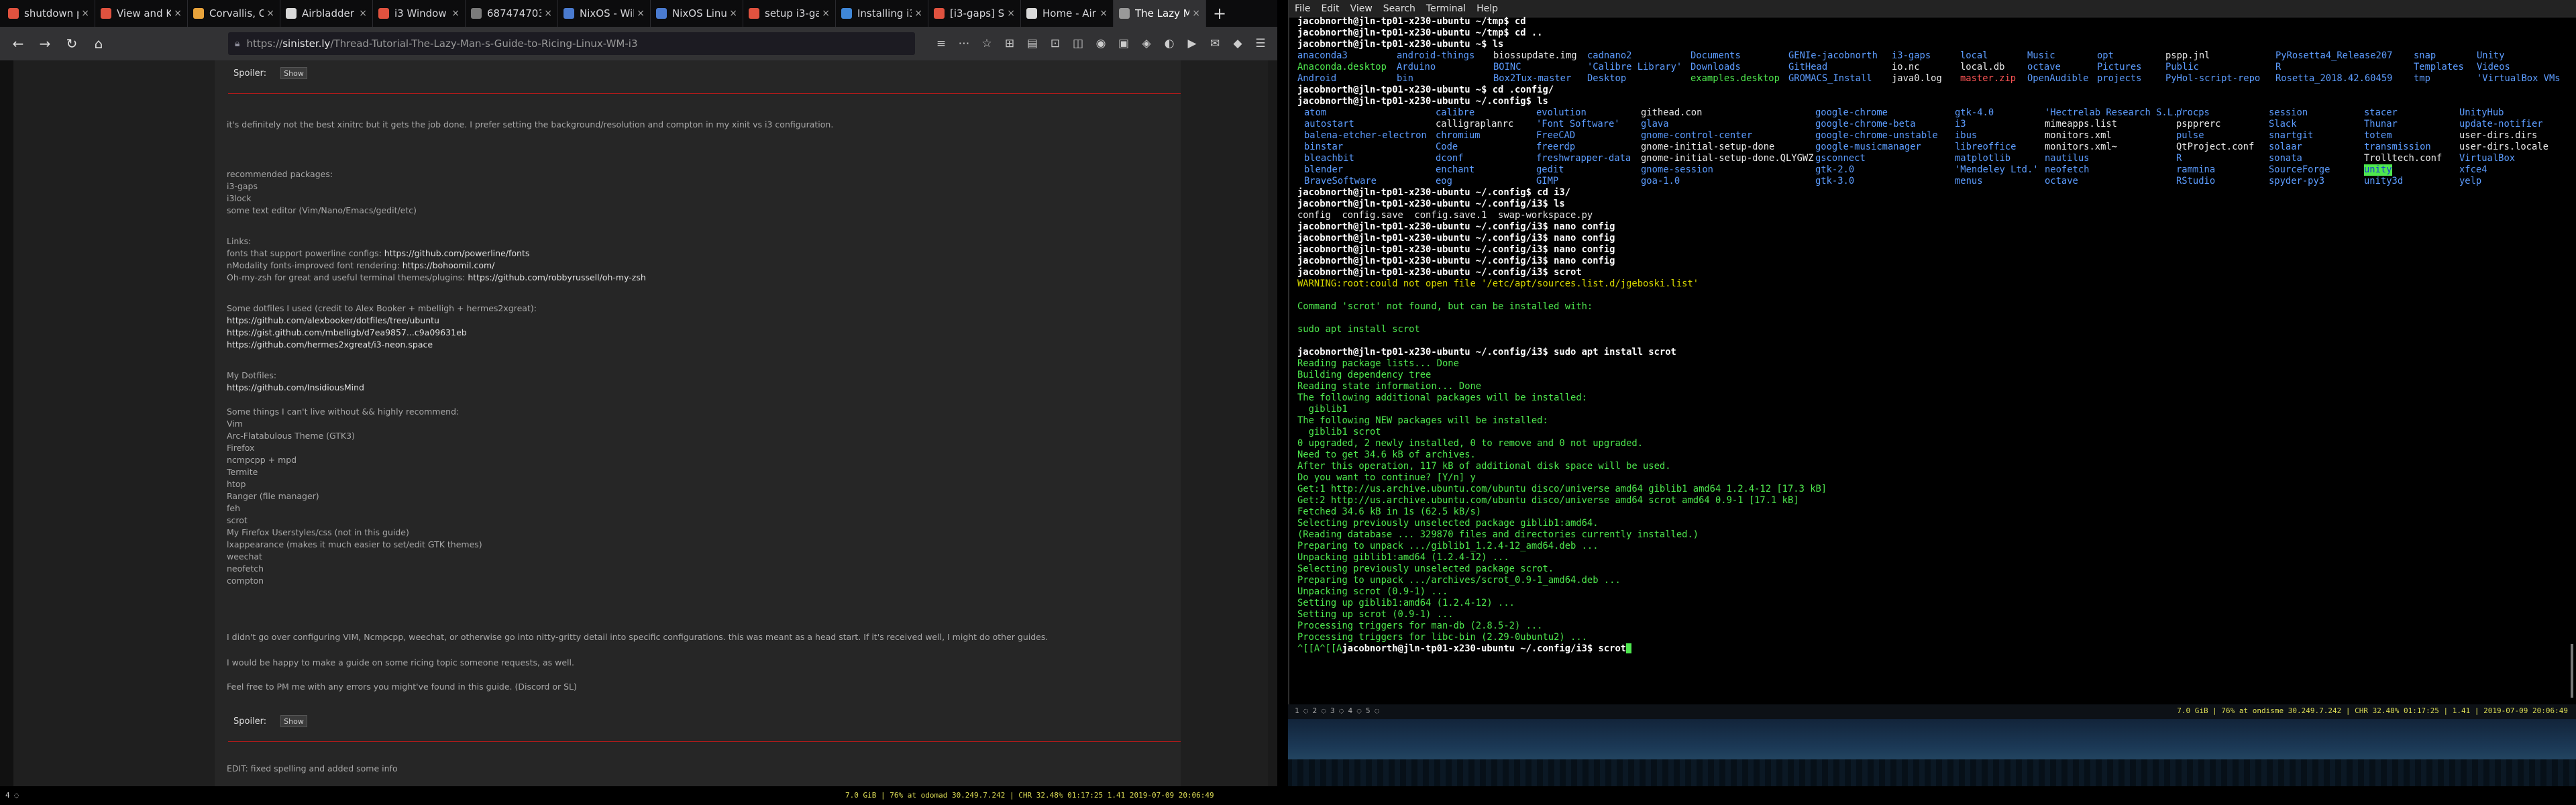  I want to click on tab-title: The Lazy Ma, so click(1162, 13).